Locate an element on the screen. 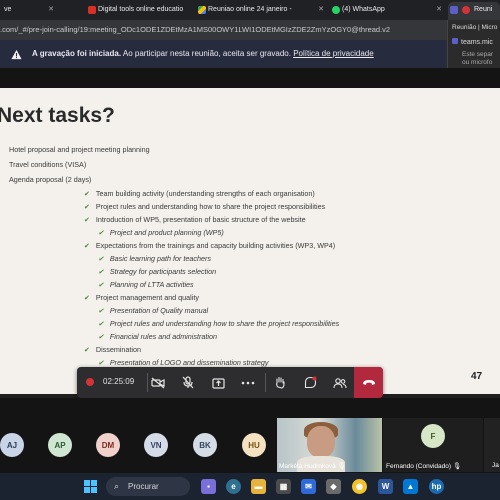 The image size is (500, 500). share-icon is located at coordinates (218, 383).